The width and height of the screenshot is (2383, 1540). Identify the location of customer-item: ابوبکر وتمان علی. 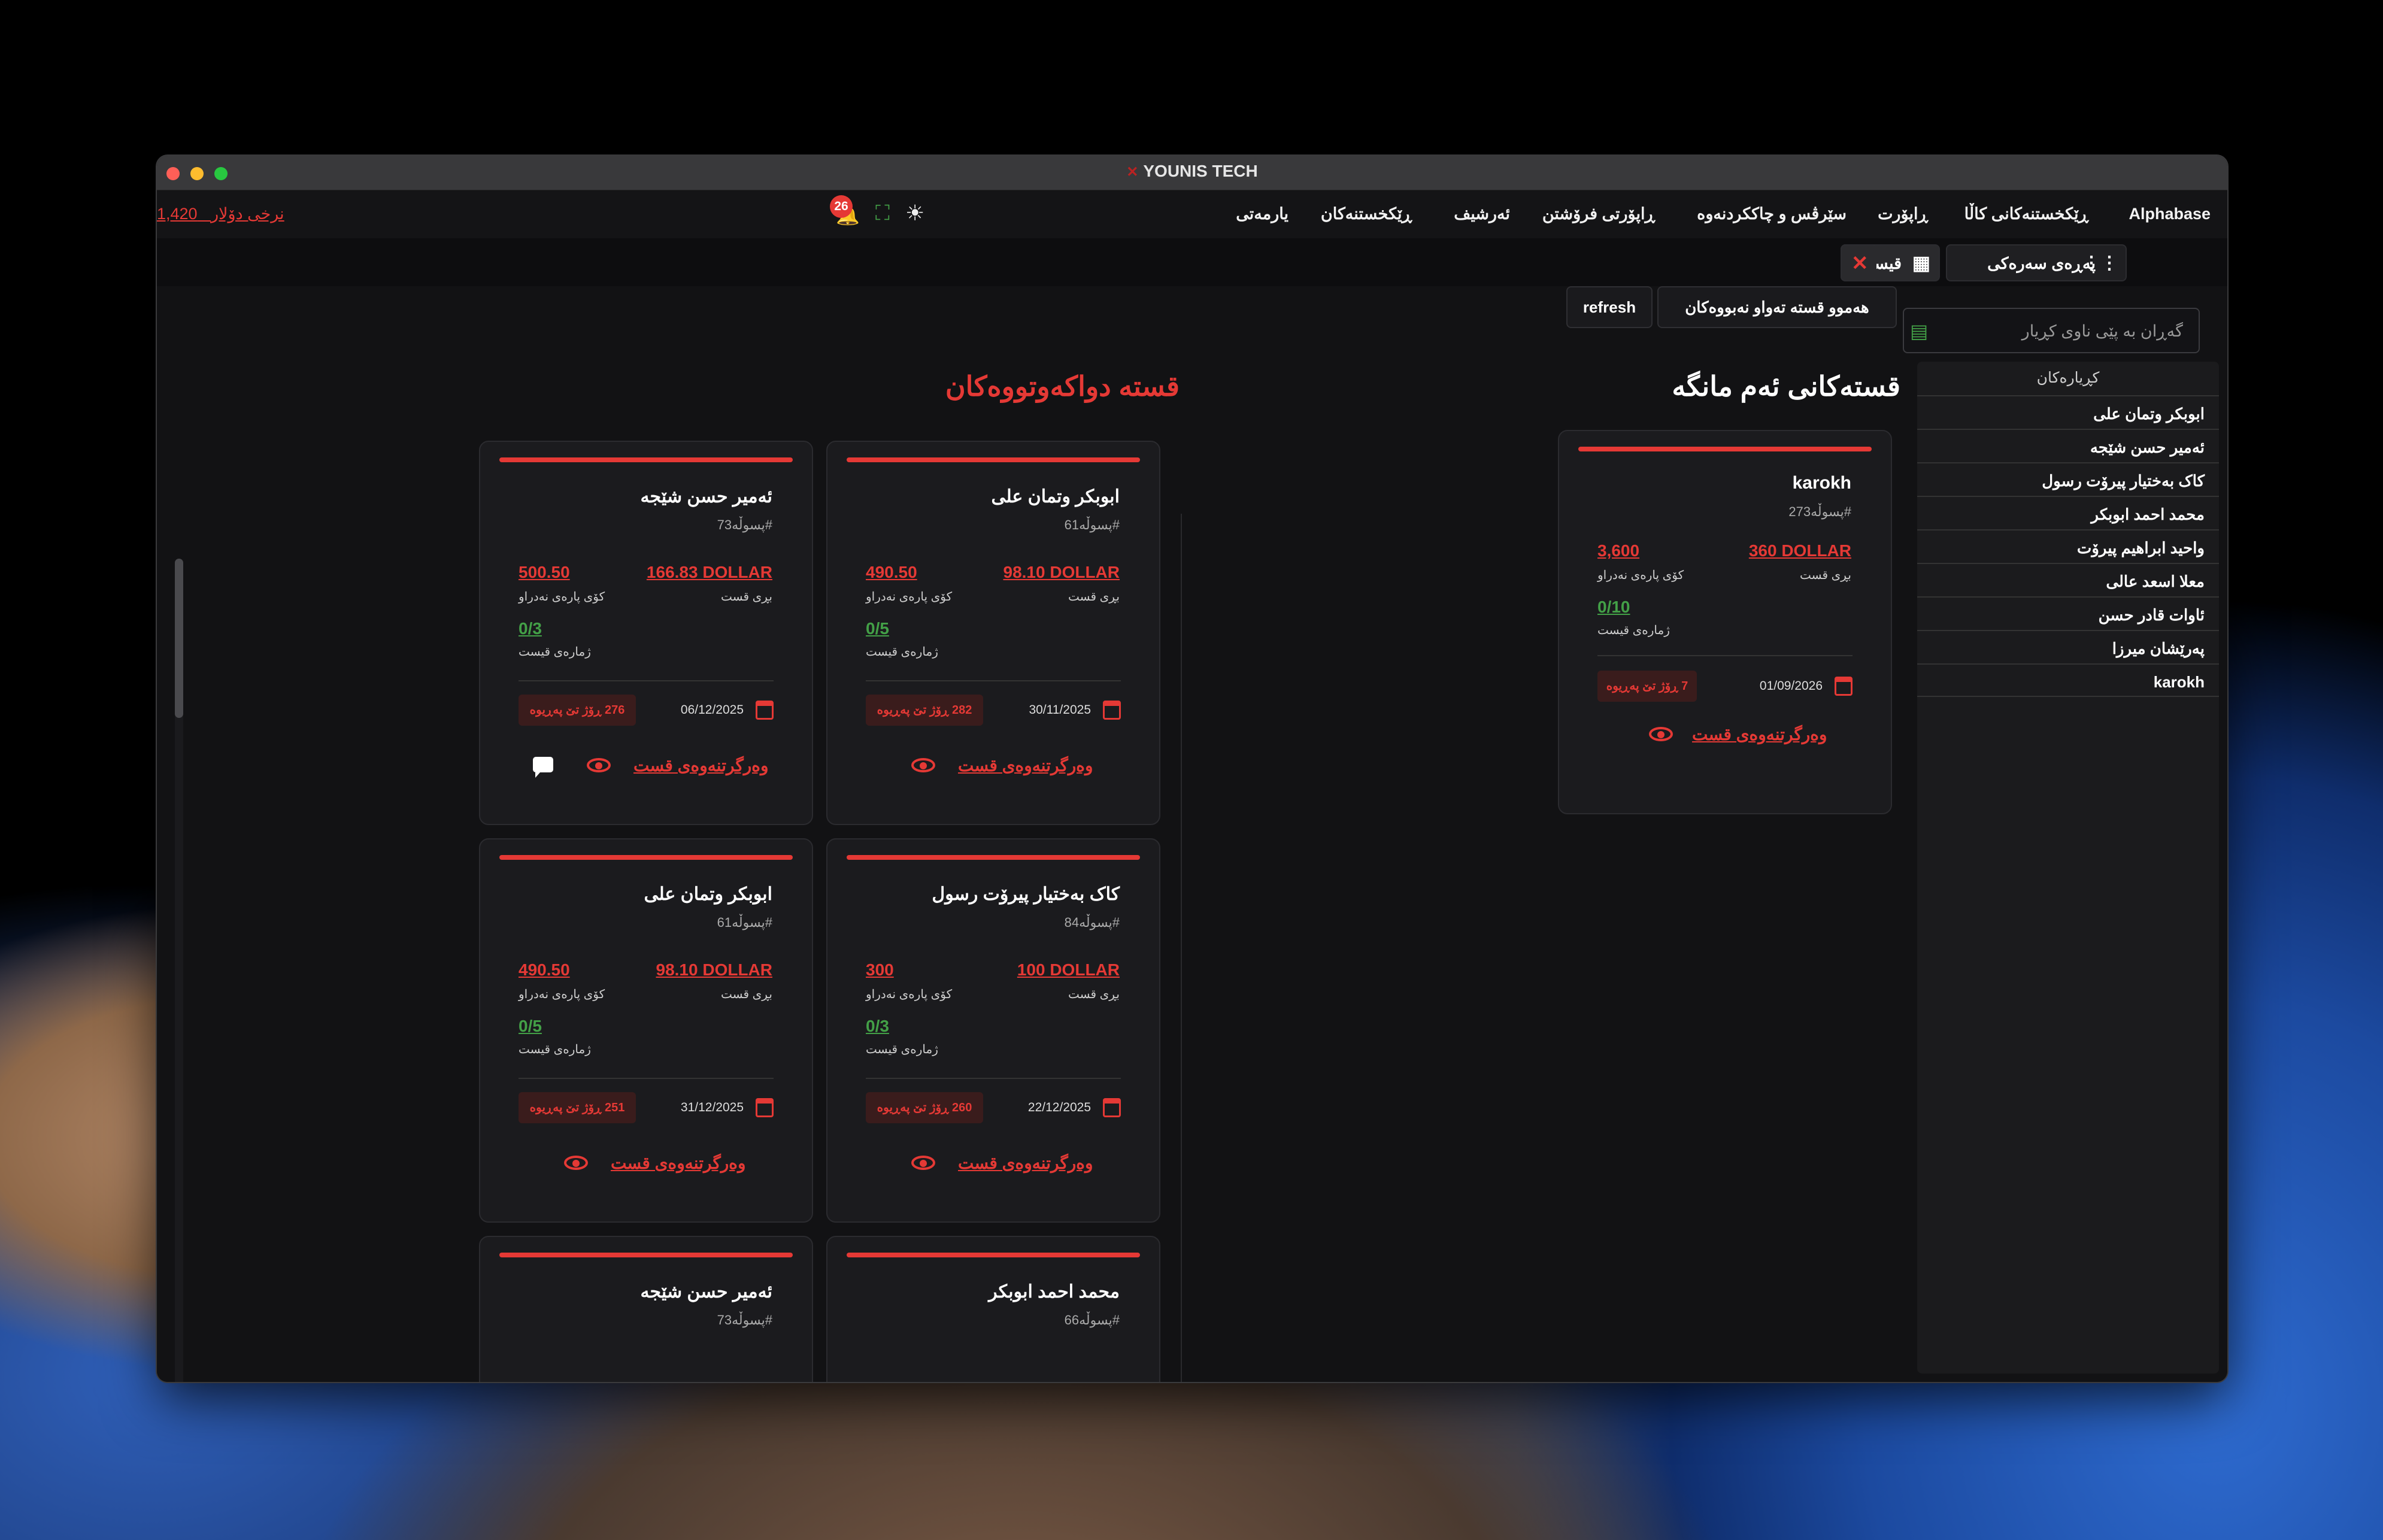
(2068, 412).